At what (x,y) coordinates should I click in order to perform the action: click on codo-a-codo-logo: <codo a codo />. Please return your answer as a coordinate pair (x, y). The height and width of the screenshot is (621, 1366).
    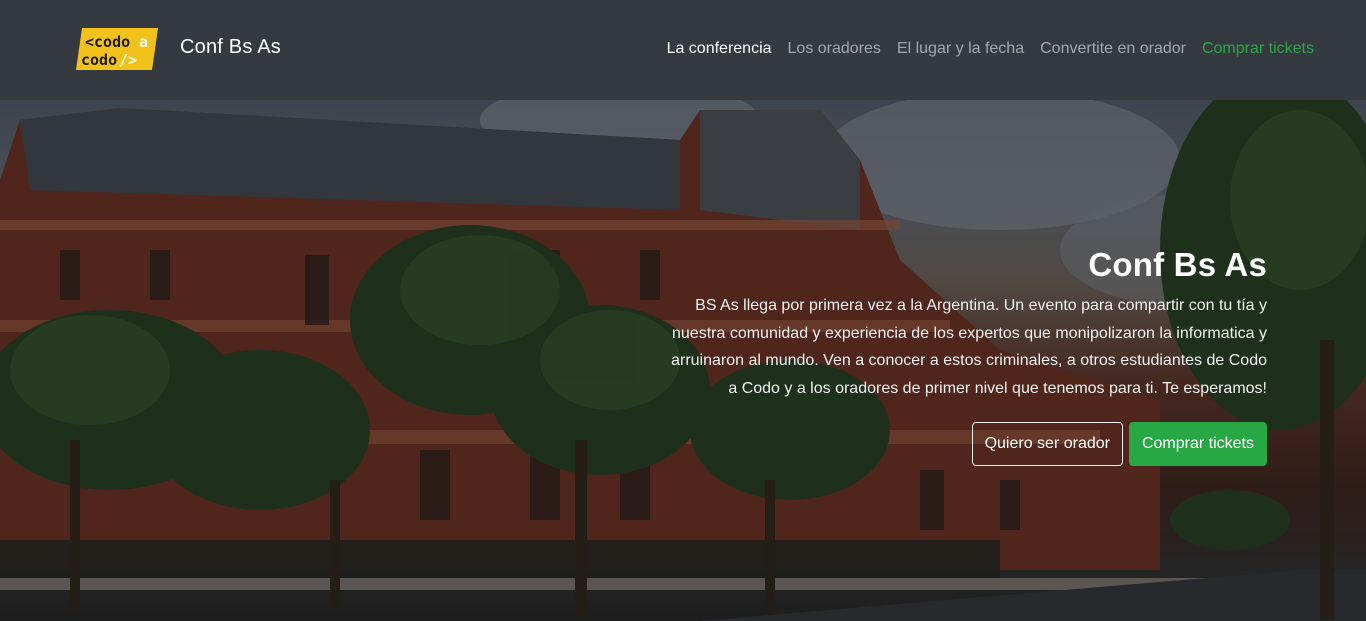
    Looking at the image, I should click on (117, 49).